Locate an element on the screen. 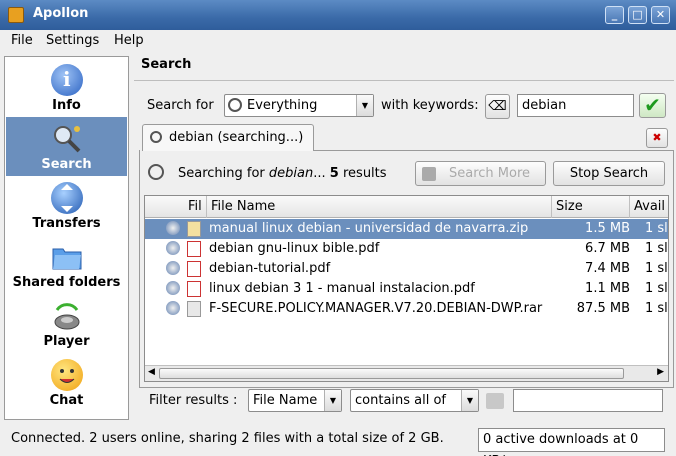 The width and height of the screenshot is (676, 456). size-cell: 6.7 MB is located at coordinates (607, 248).